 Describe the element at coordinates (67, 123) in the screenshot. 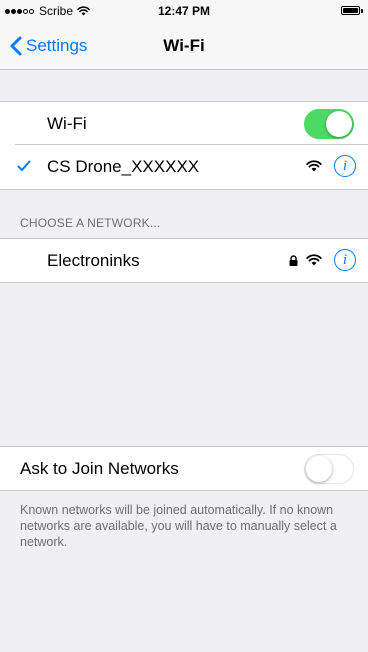

I see `wifi-toggle-label: Wi-Fi` at that location.